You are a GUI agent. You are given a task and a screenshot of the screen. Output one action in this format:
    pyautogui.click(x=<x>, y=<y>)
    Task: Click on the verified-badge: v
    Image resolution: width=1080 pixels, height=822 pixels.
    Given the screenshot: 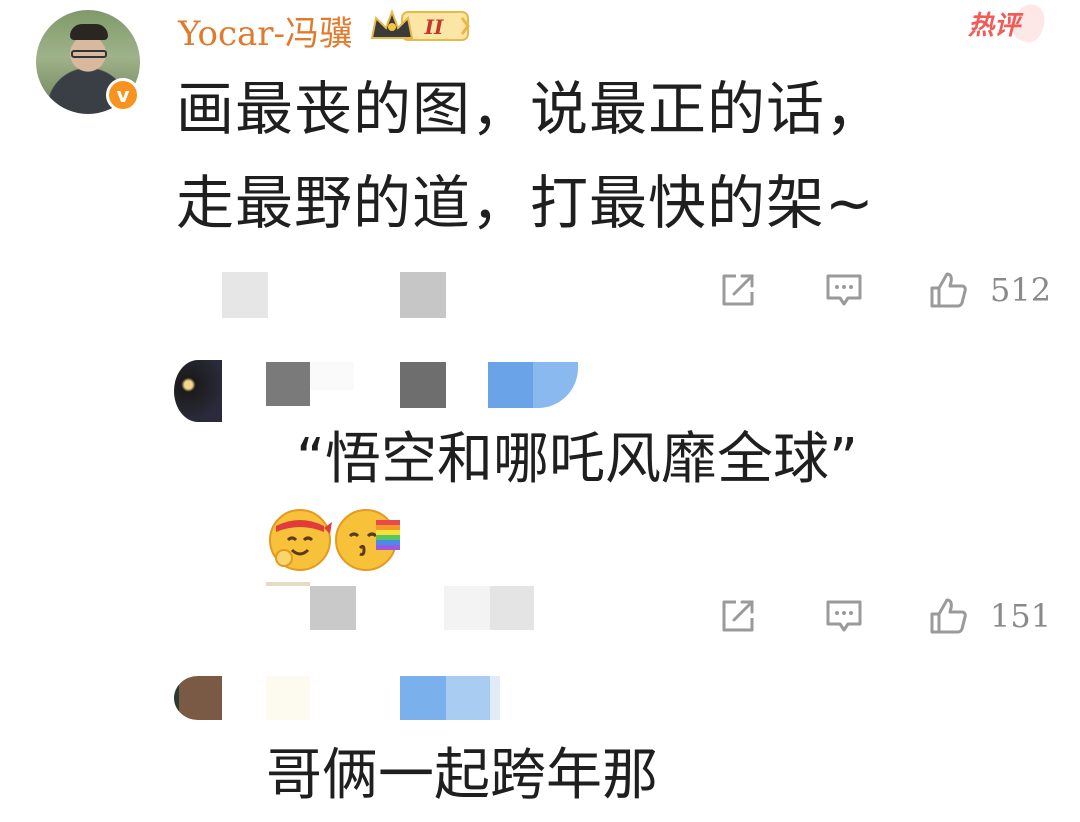 What is the action you would take?
    pyautogui.click(x=123, y=95)
    